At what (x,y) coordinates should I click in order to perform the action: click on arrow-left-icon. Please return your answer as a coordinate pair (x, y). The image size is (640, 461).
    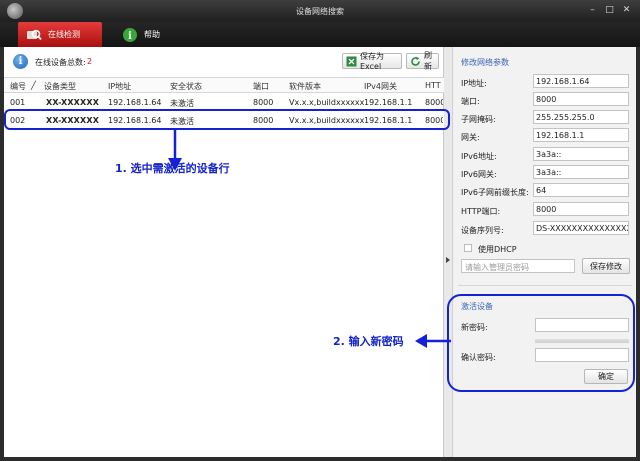
    Looking at the image, I should click on (433, 341).